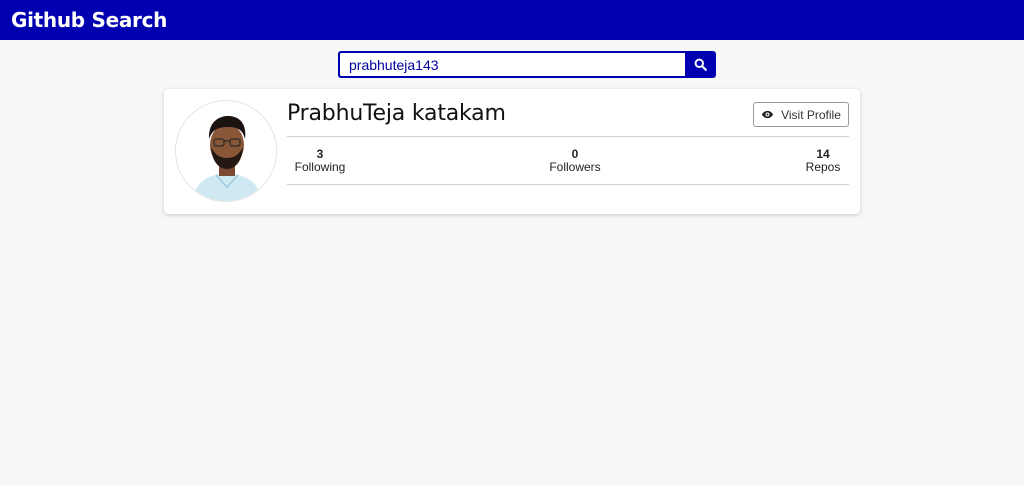 This screenshot has height=485, width=1024. I want to click on search-icon, so click(700, 64).